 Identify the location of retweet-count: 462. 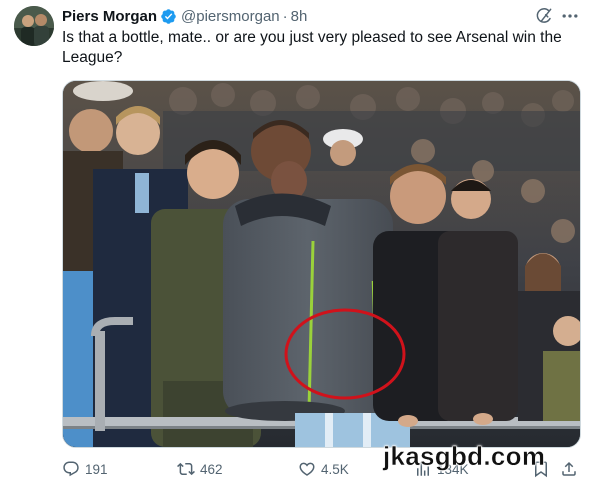
(211, 469).